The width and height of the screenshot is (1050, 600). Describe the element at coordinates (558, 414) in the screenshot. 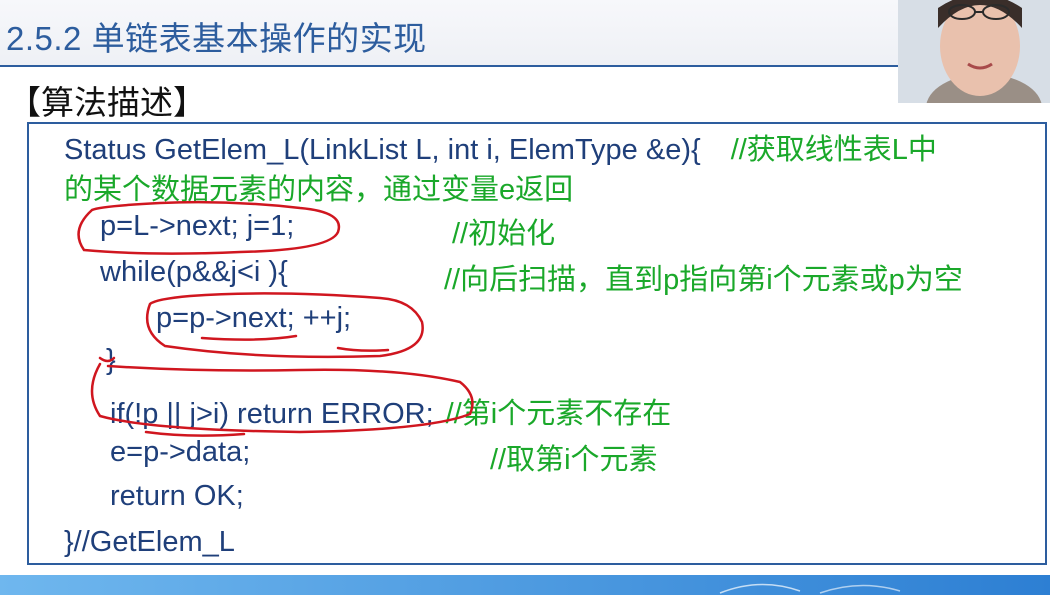

I see `code-comment: //第i个元素不存在` at that location.